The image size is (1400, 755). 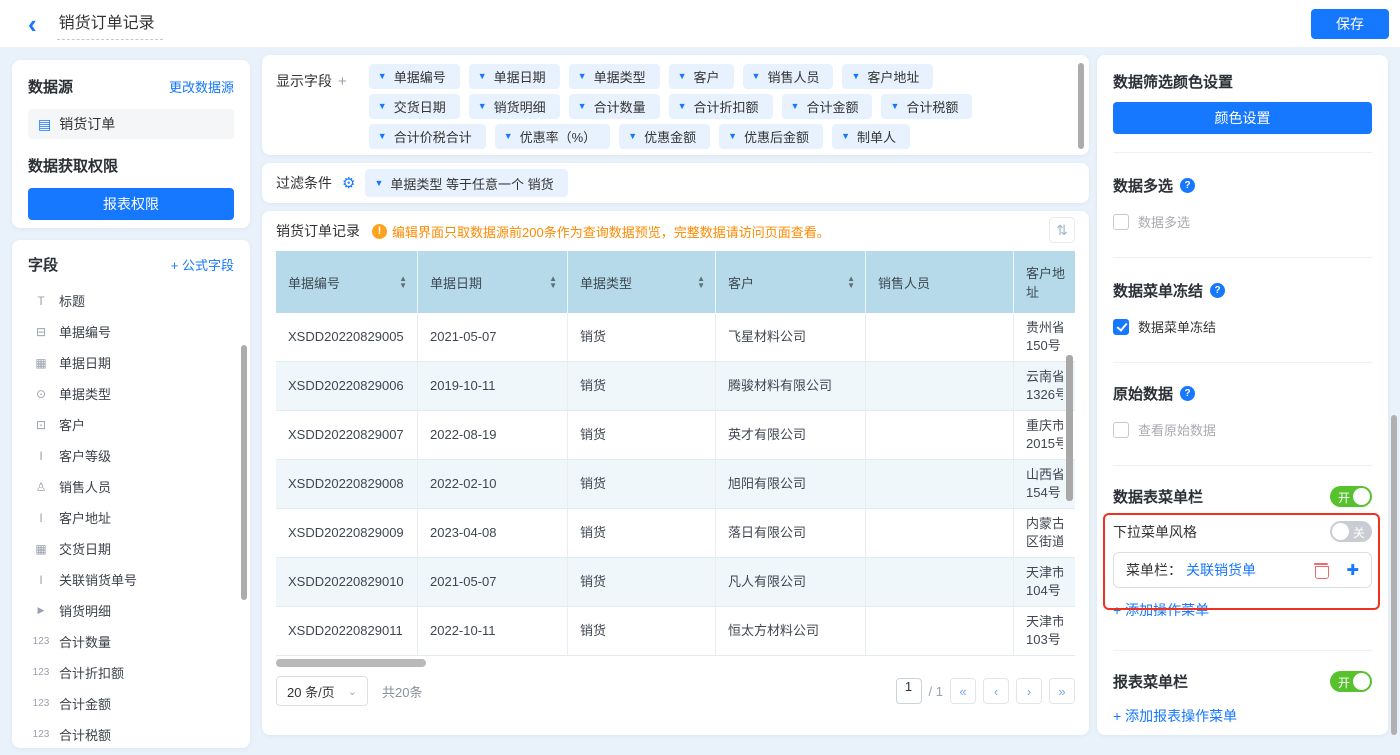 What do you see at coordinates (131, 204) in the screenshot?
I see `report-permission-button: 报表权限` at bounding box center [131, 204].